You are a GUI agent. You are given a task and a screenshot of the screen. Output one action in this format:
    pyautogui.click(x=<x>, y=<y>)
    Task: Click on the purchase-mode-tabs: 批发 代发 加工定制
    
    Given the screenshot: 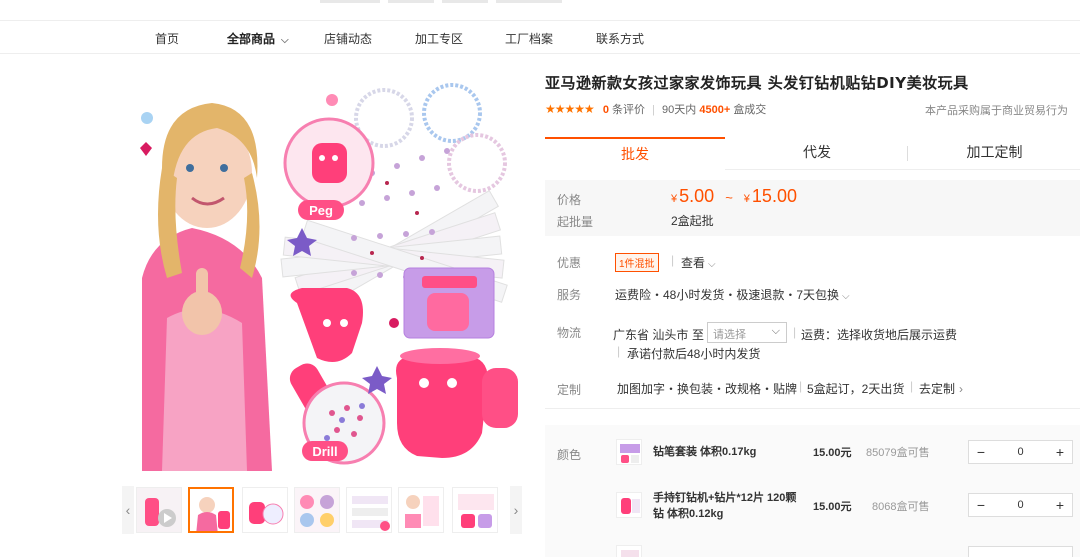 What is the action you would take?
    pyautogui.click(x=812, y=153)
    